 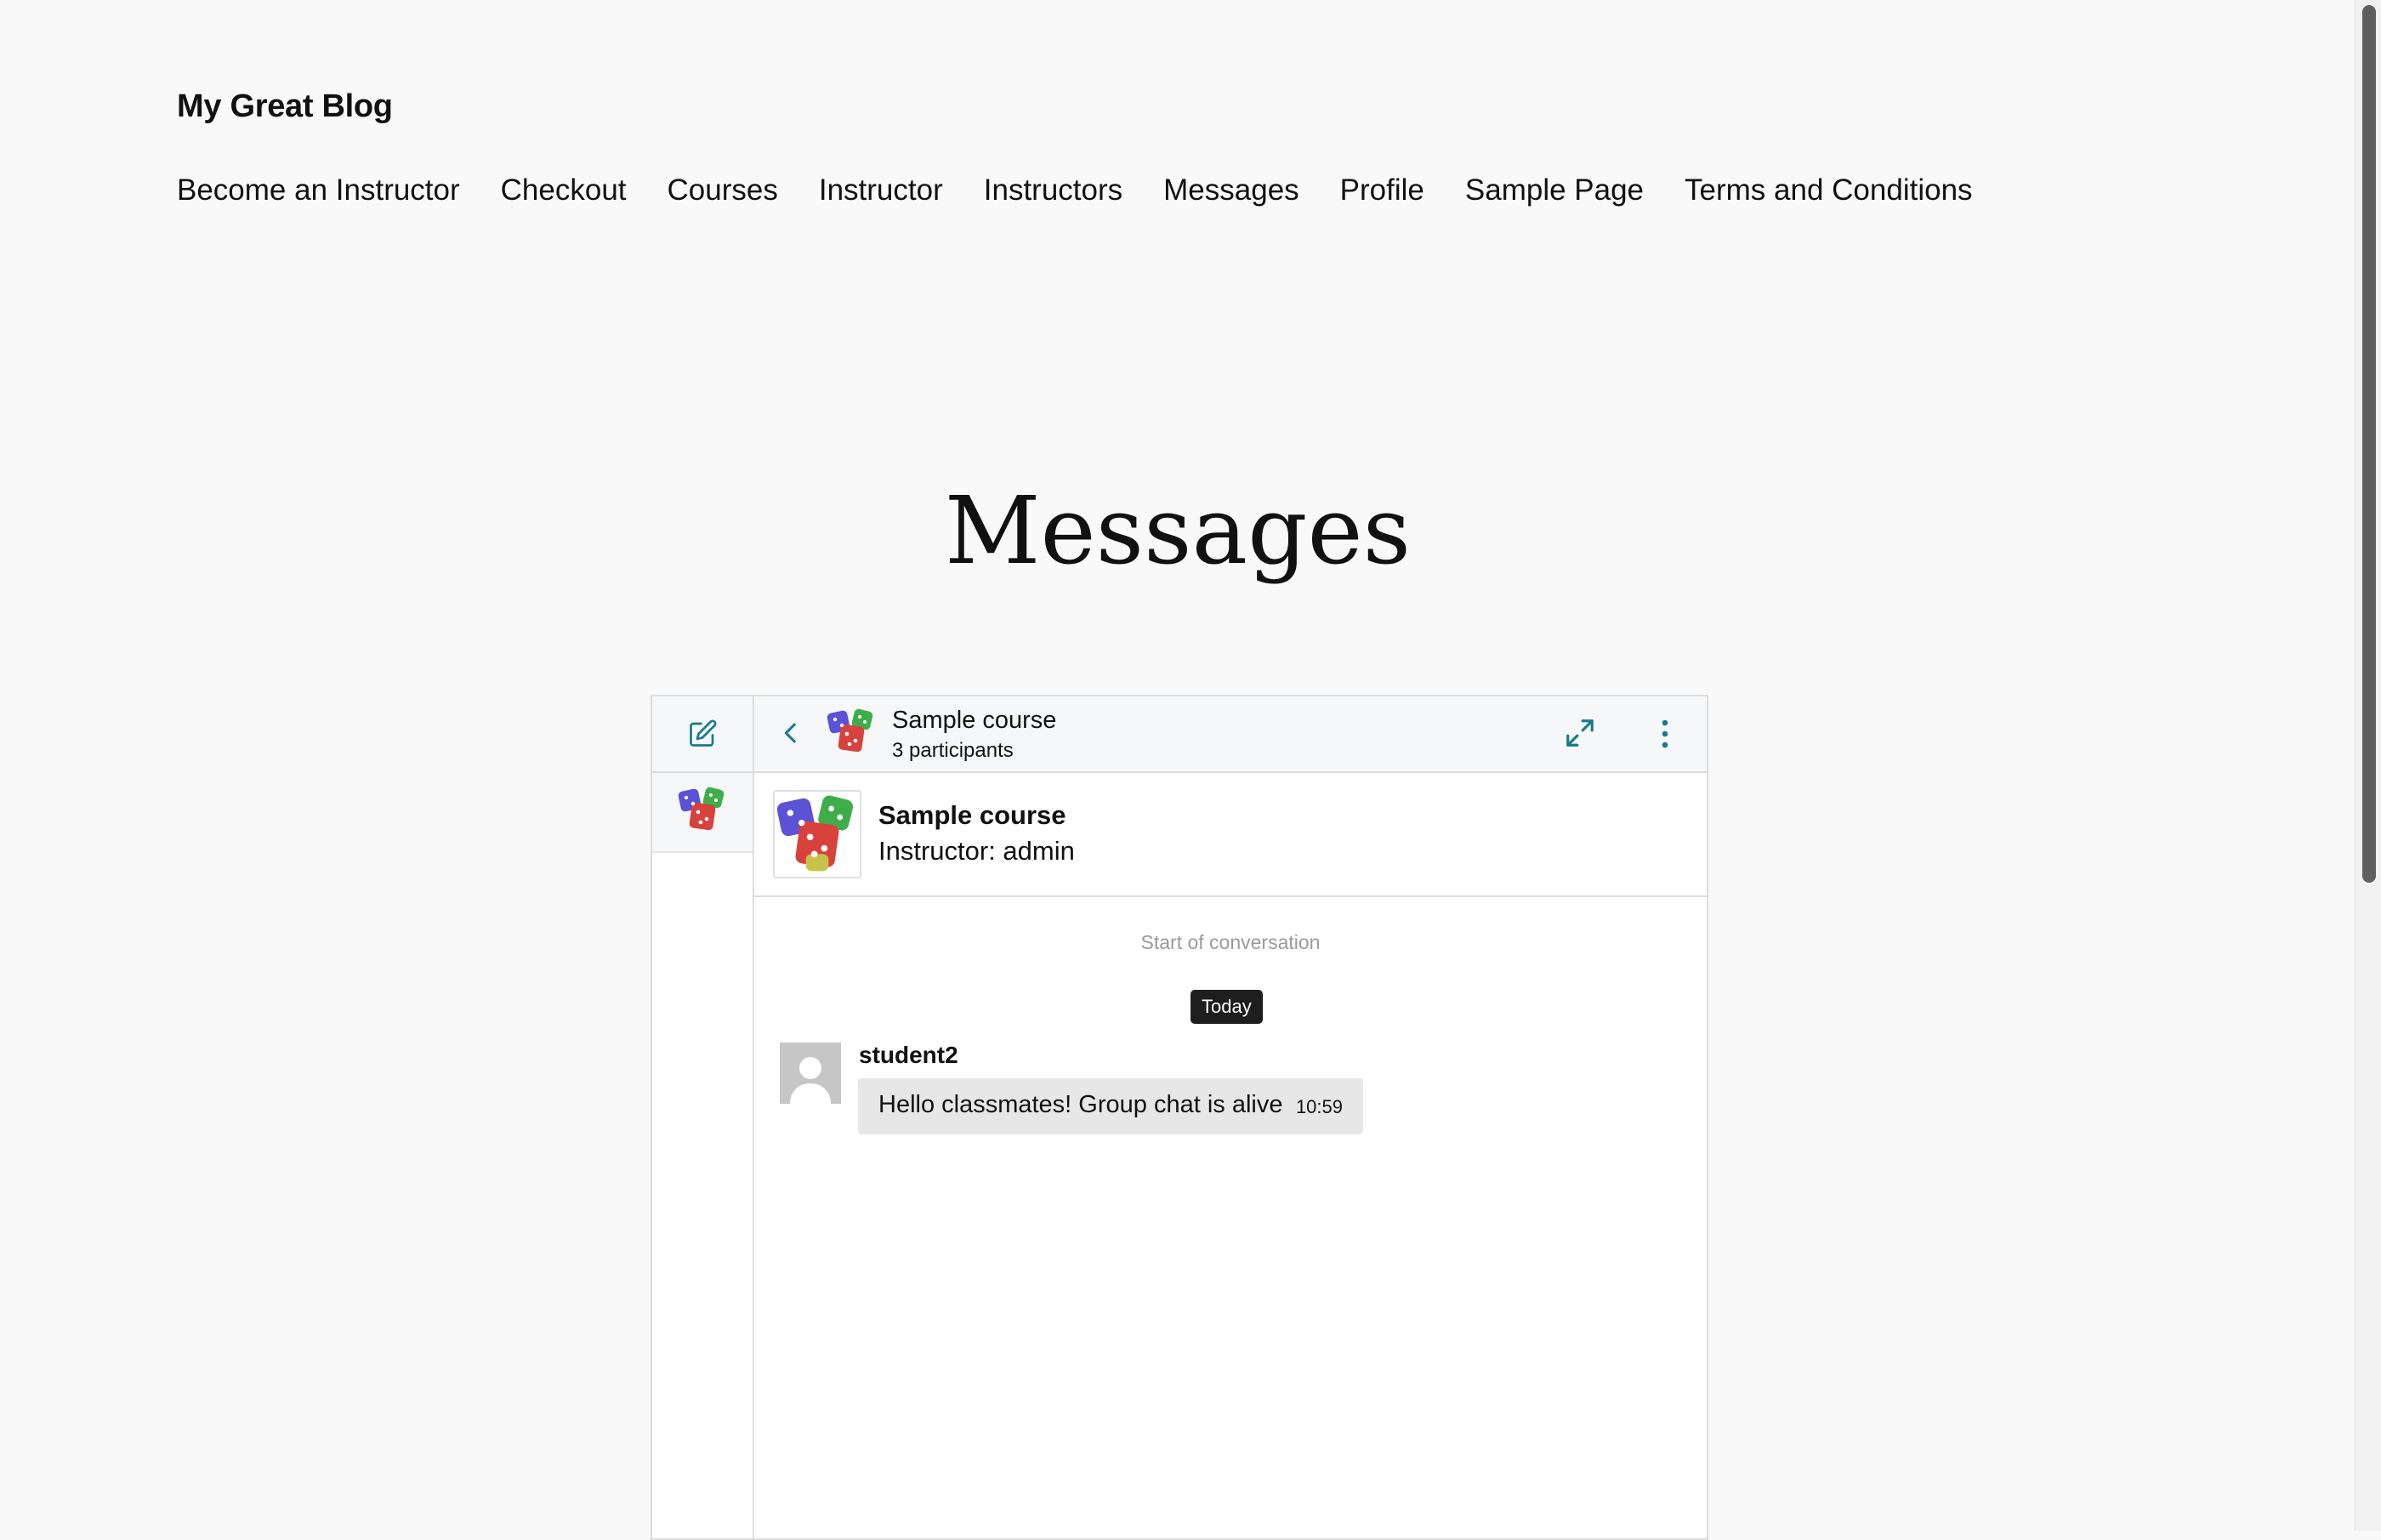 I want to click on course-name: Sample course, so click(x=972, y=815).